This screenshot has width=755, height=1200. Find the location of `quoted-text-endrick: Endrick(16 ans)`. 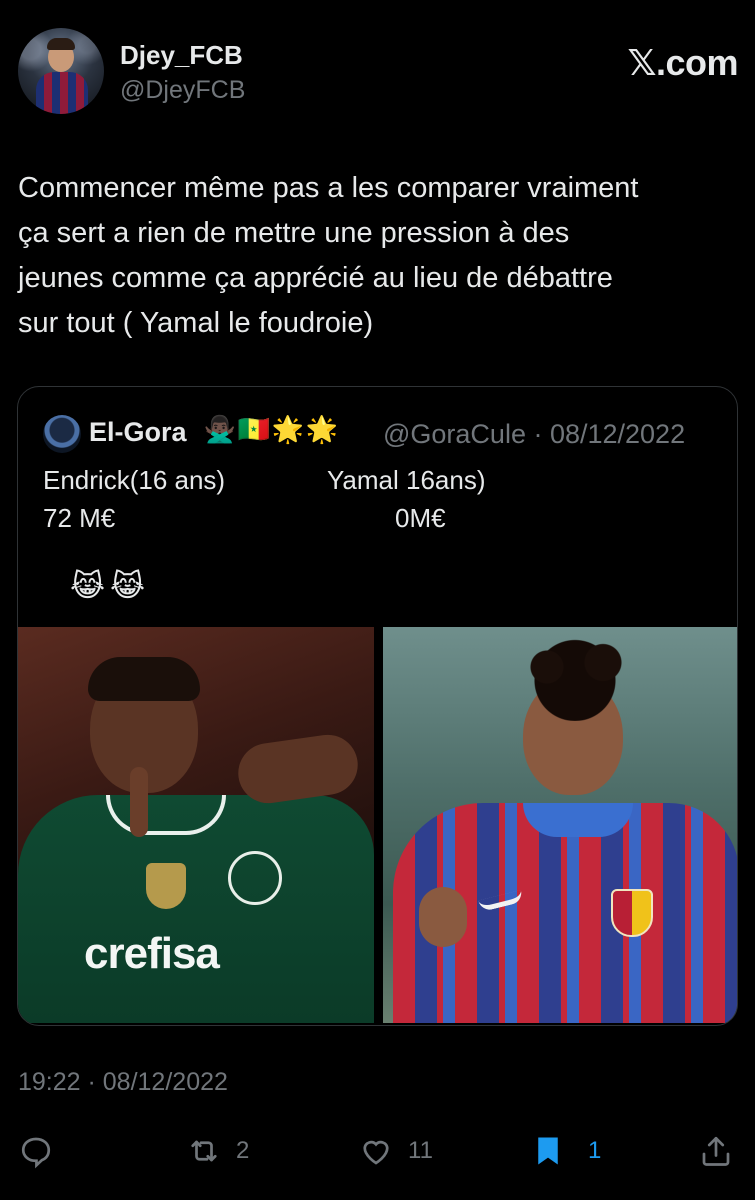

quoted-text-endrick: Endrick(16 ans) is located at coordinates (134, 480).